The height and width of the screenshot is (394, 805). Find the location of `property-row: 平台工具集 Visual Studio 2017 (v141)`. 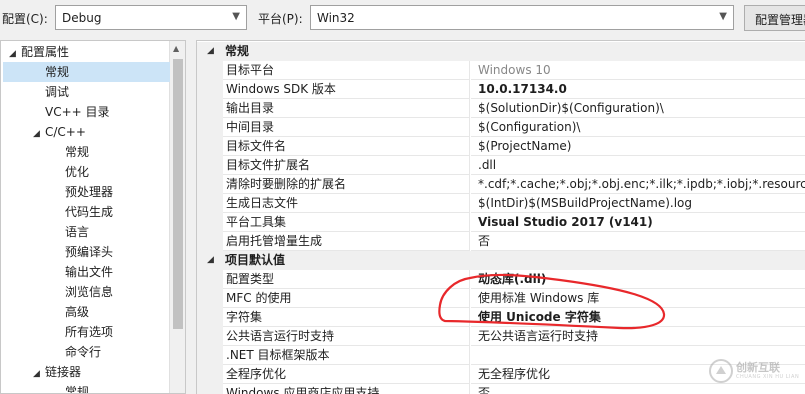

property-row: 平台工具集 Visual Studio 2017 (v141) is located at coordinates (501, 222).